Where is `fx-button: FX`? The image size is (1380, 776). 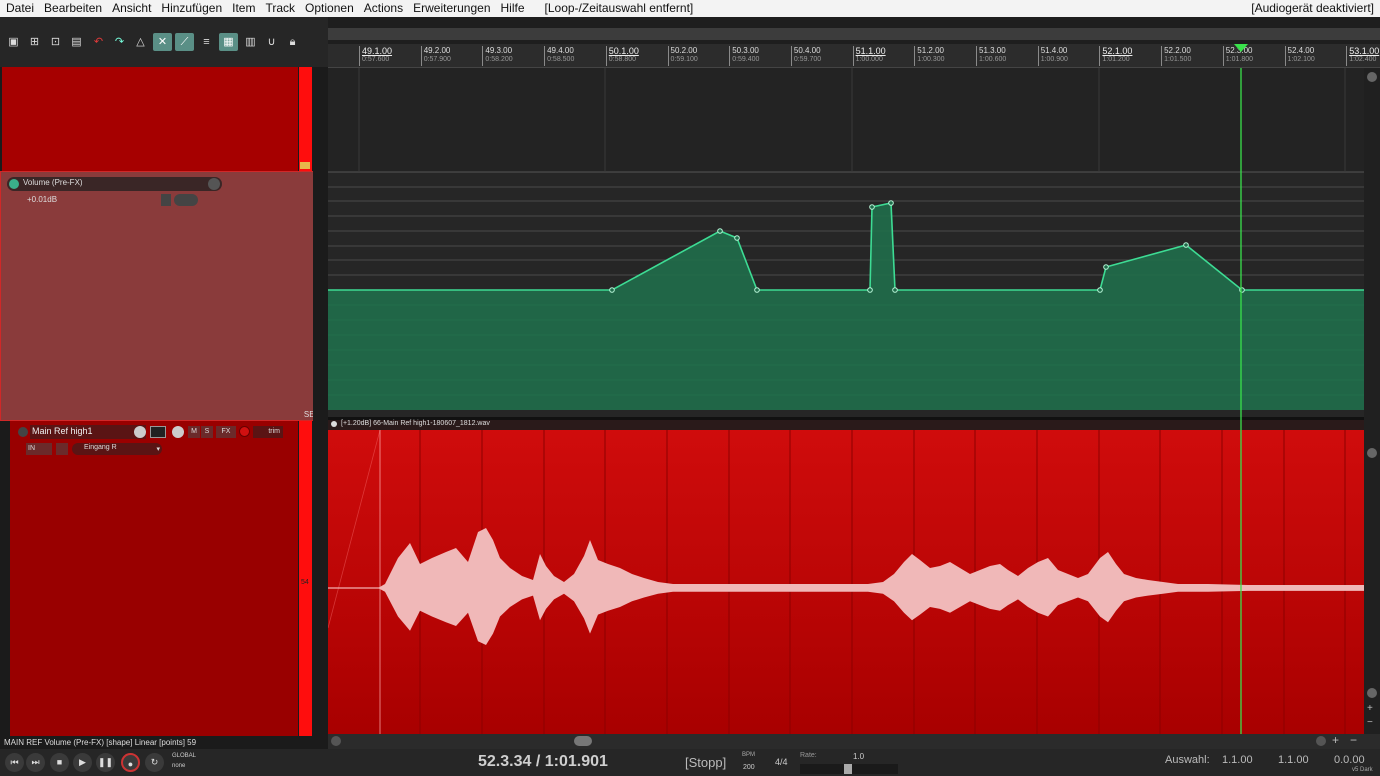 fx-button: FX is located at coordinates (226, 432).